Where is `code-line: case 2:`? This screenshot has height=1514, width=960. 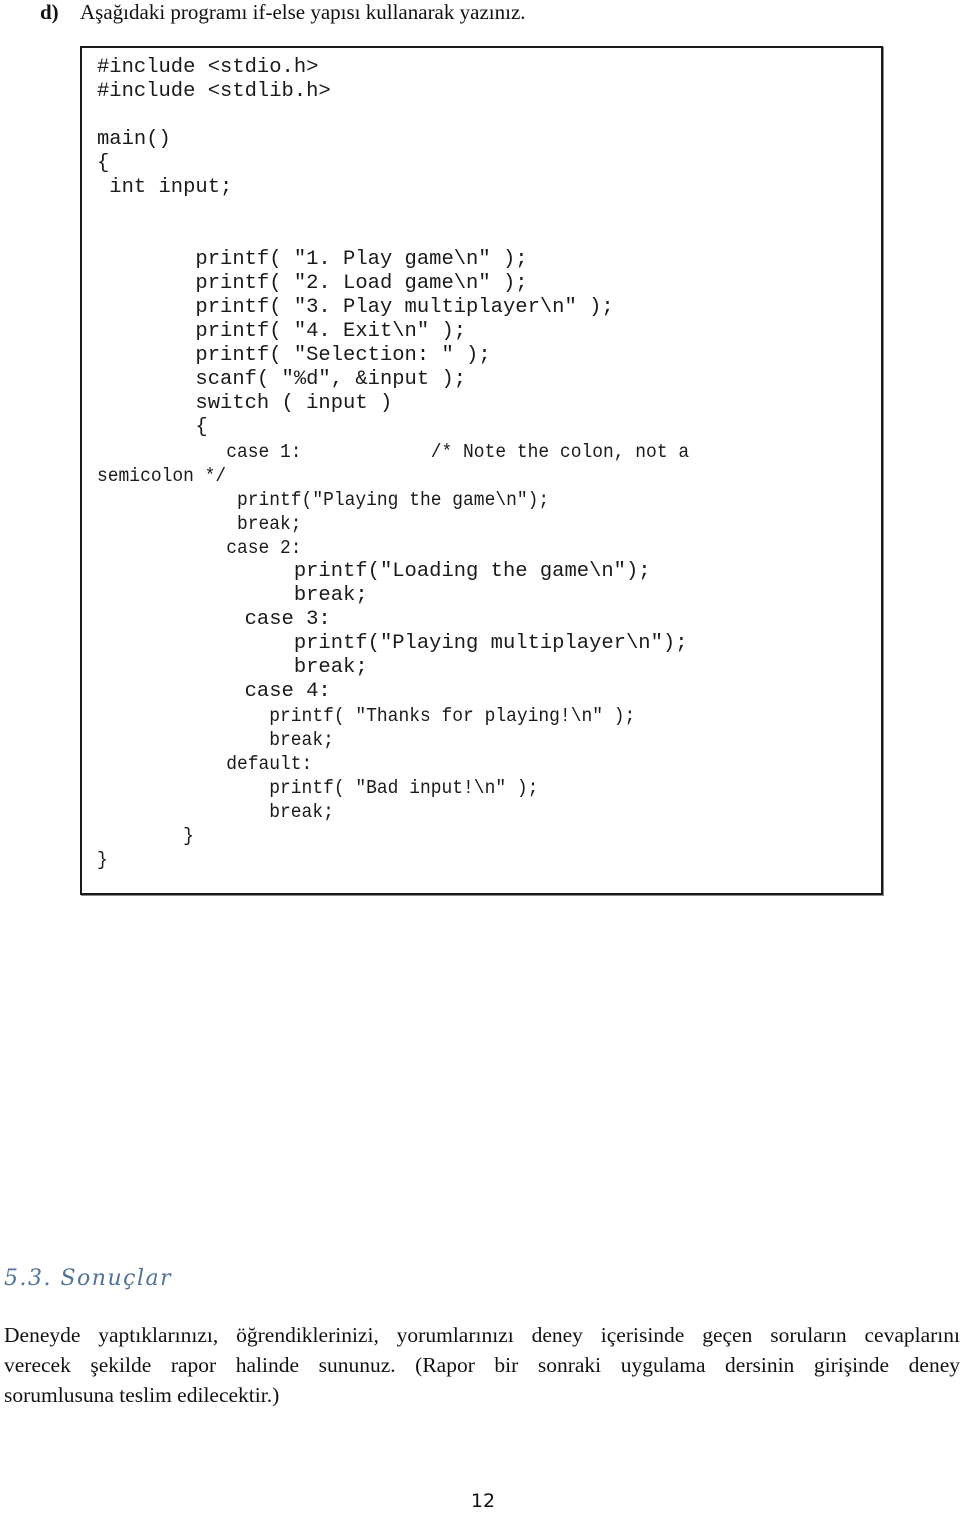 code-line: case 2: is located at coordinates (199, 548).